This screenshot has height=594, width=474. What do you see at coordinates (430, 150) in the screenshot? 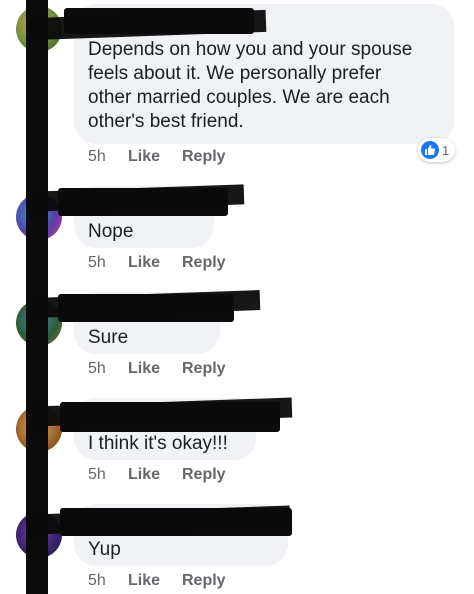
I see `thumbs-up-icon` at bounding box center [430, 150].